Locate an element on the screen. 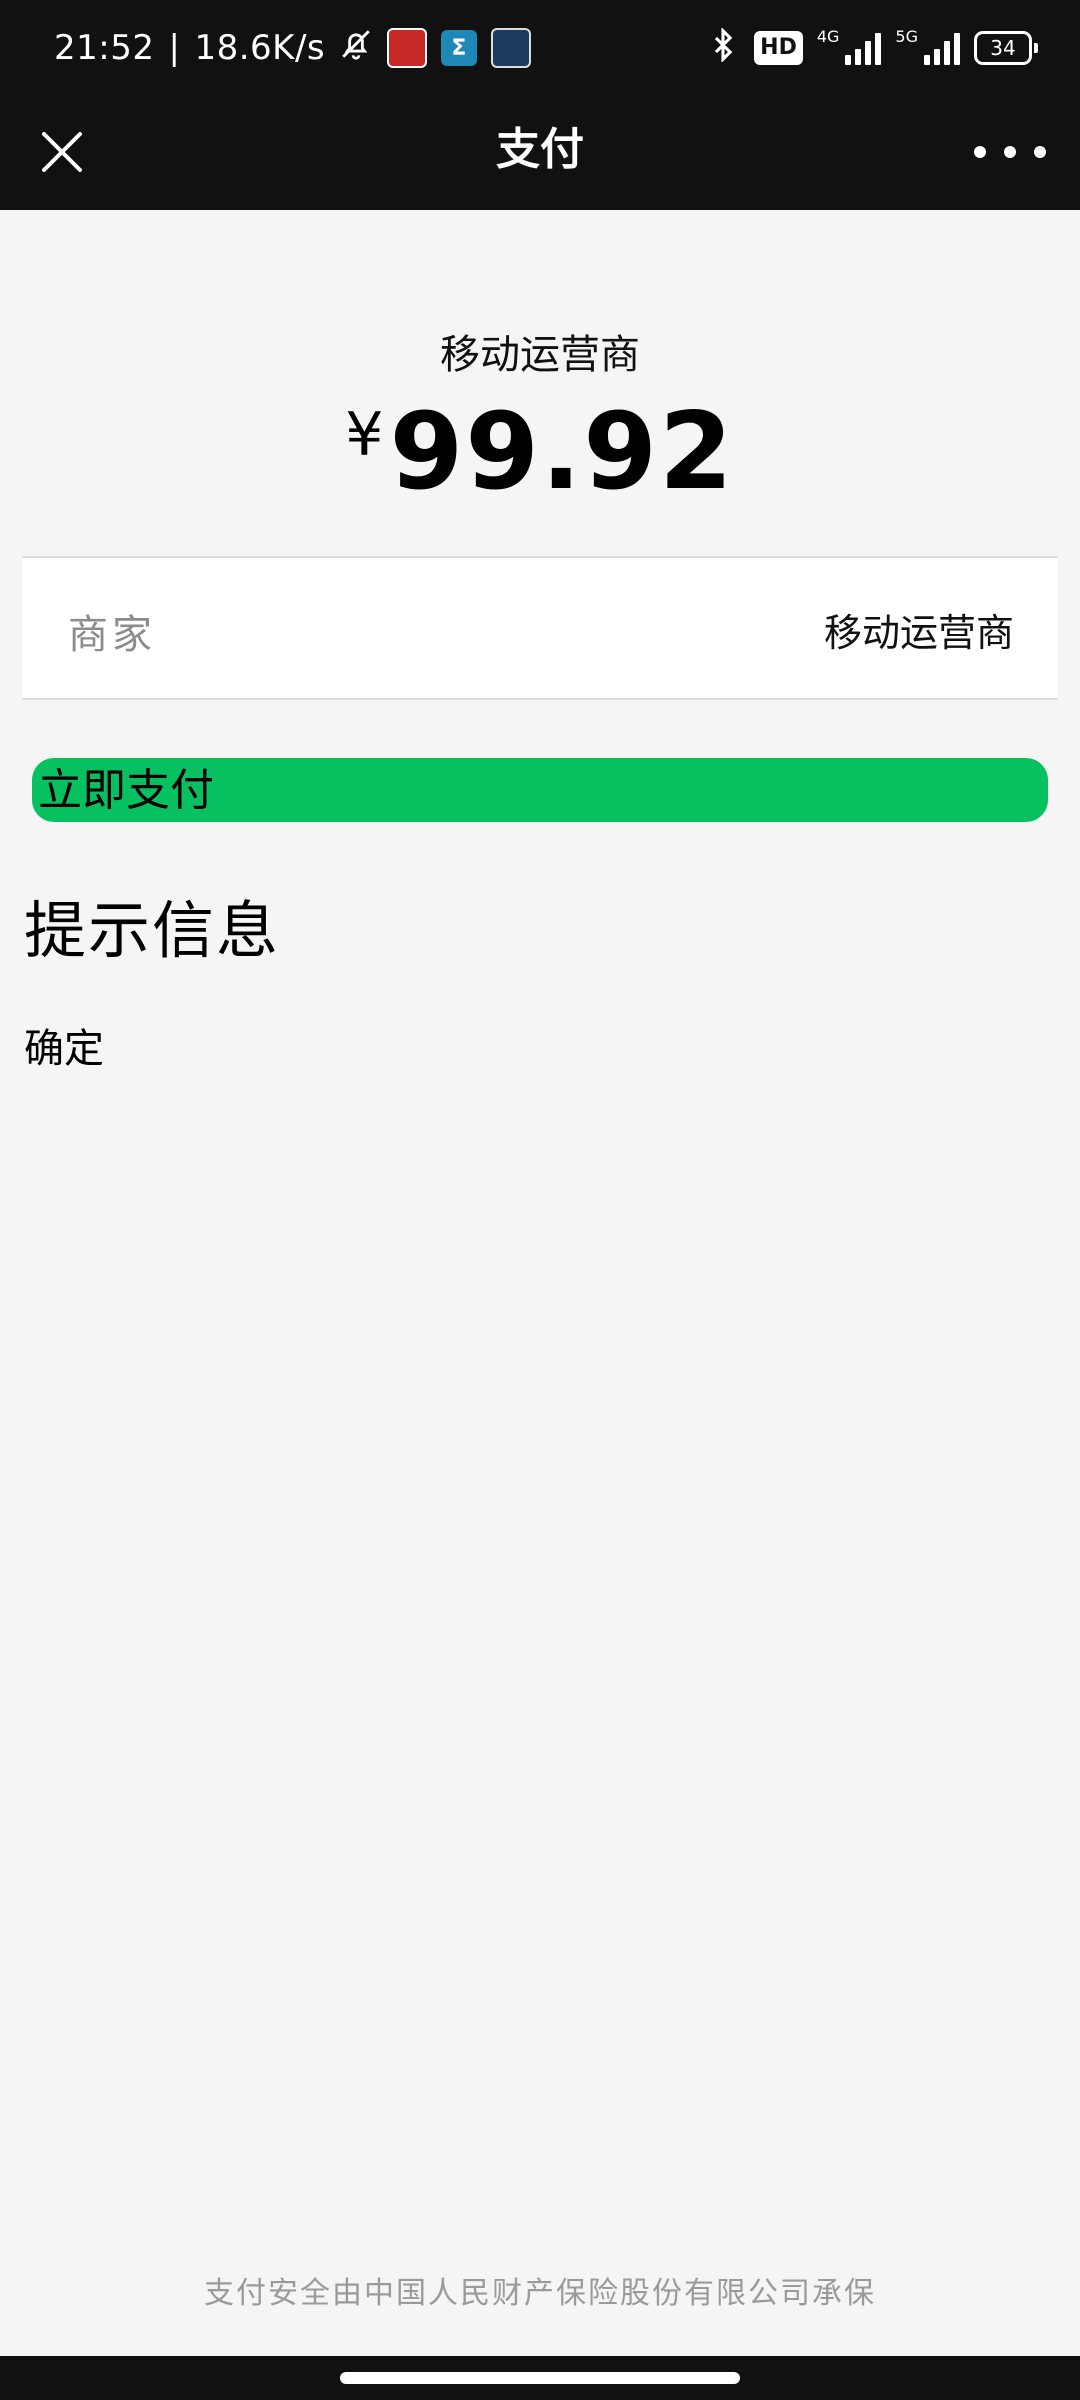  currency-symbol: ¥ is located at coordinates (364, 435).